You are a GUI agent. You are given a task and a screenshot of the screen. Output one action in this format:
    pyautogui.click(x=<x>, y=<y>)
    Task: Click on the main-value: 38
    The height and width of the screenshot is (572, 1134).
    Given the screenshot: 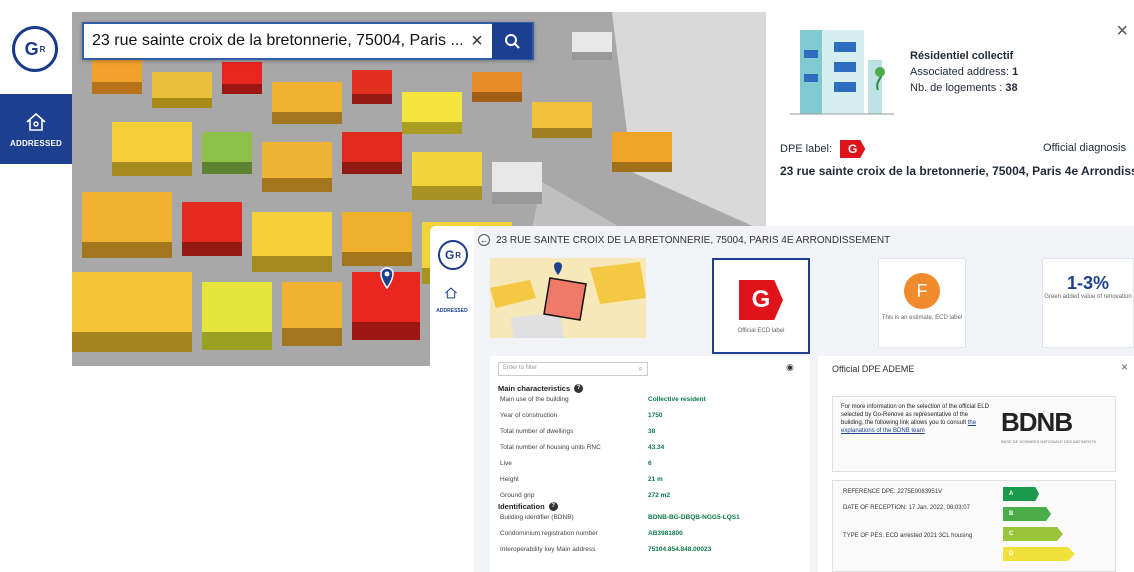 What is the action you would take?
    pyautogui.click(x=652, y=431)
    